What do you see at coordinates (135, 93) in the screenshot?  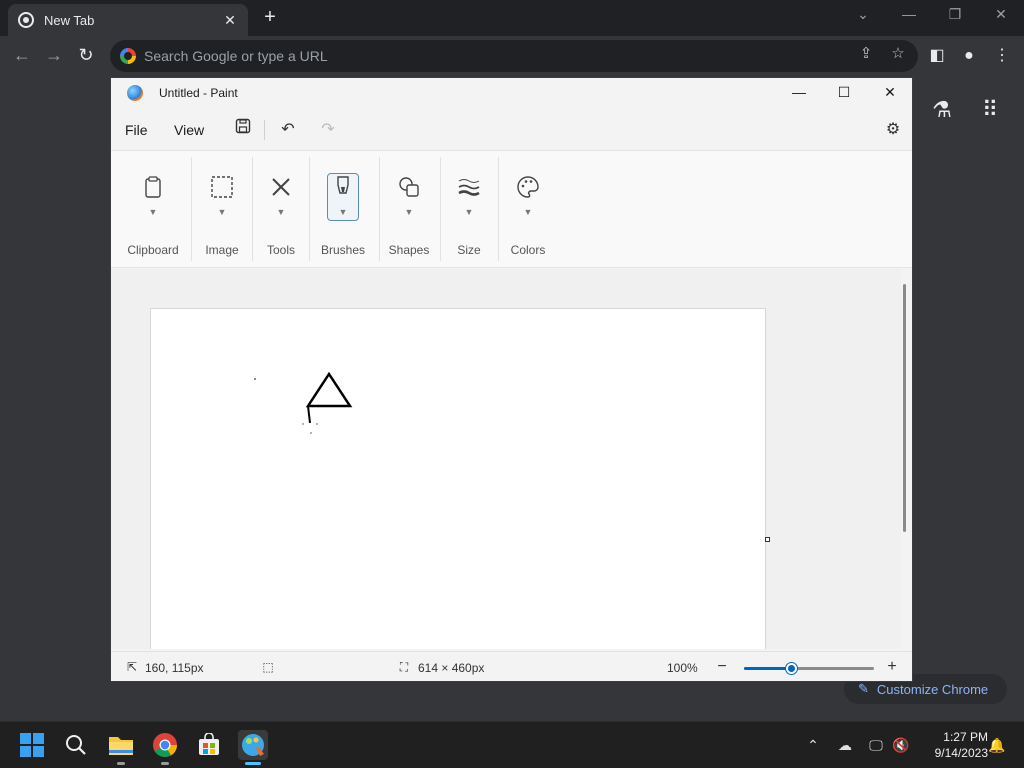 I see `paint-app-icon` at bounding box center [135, 93].